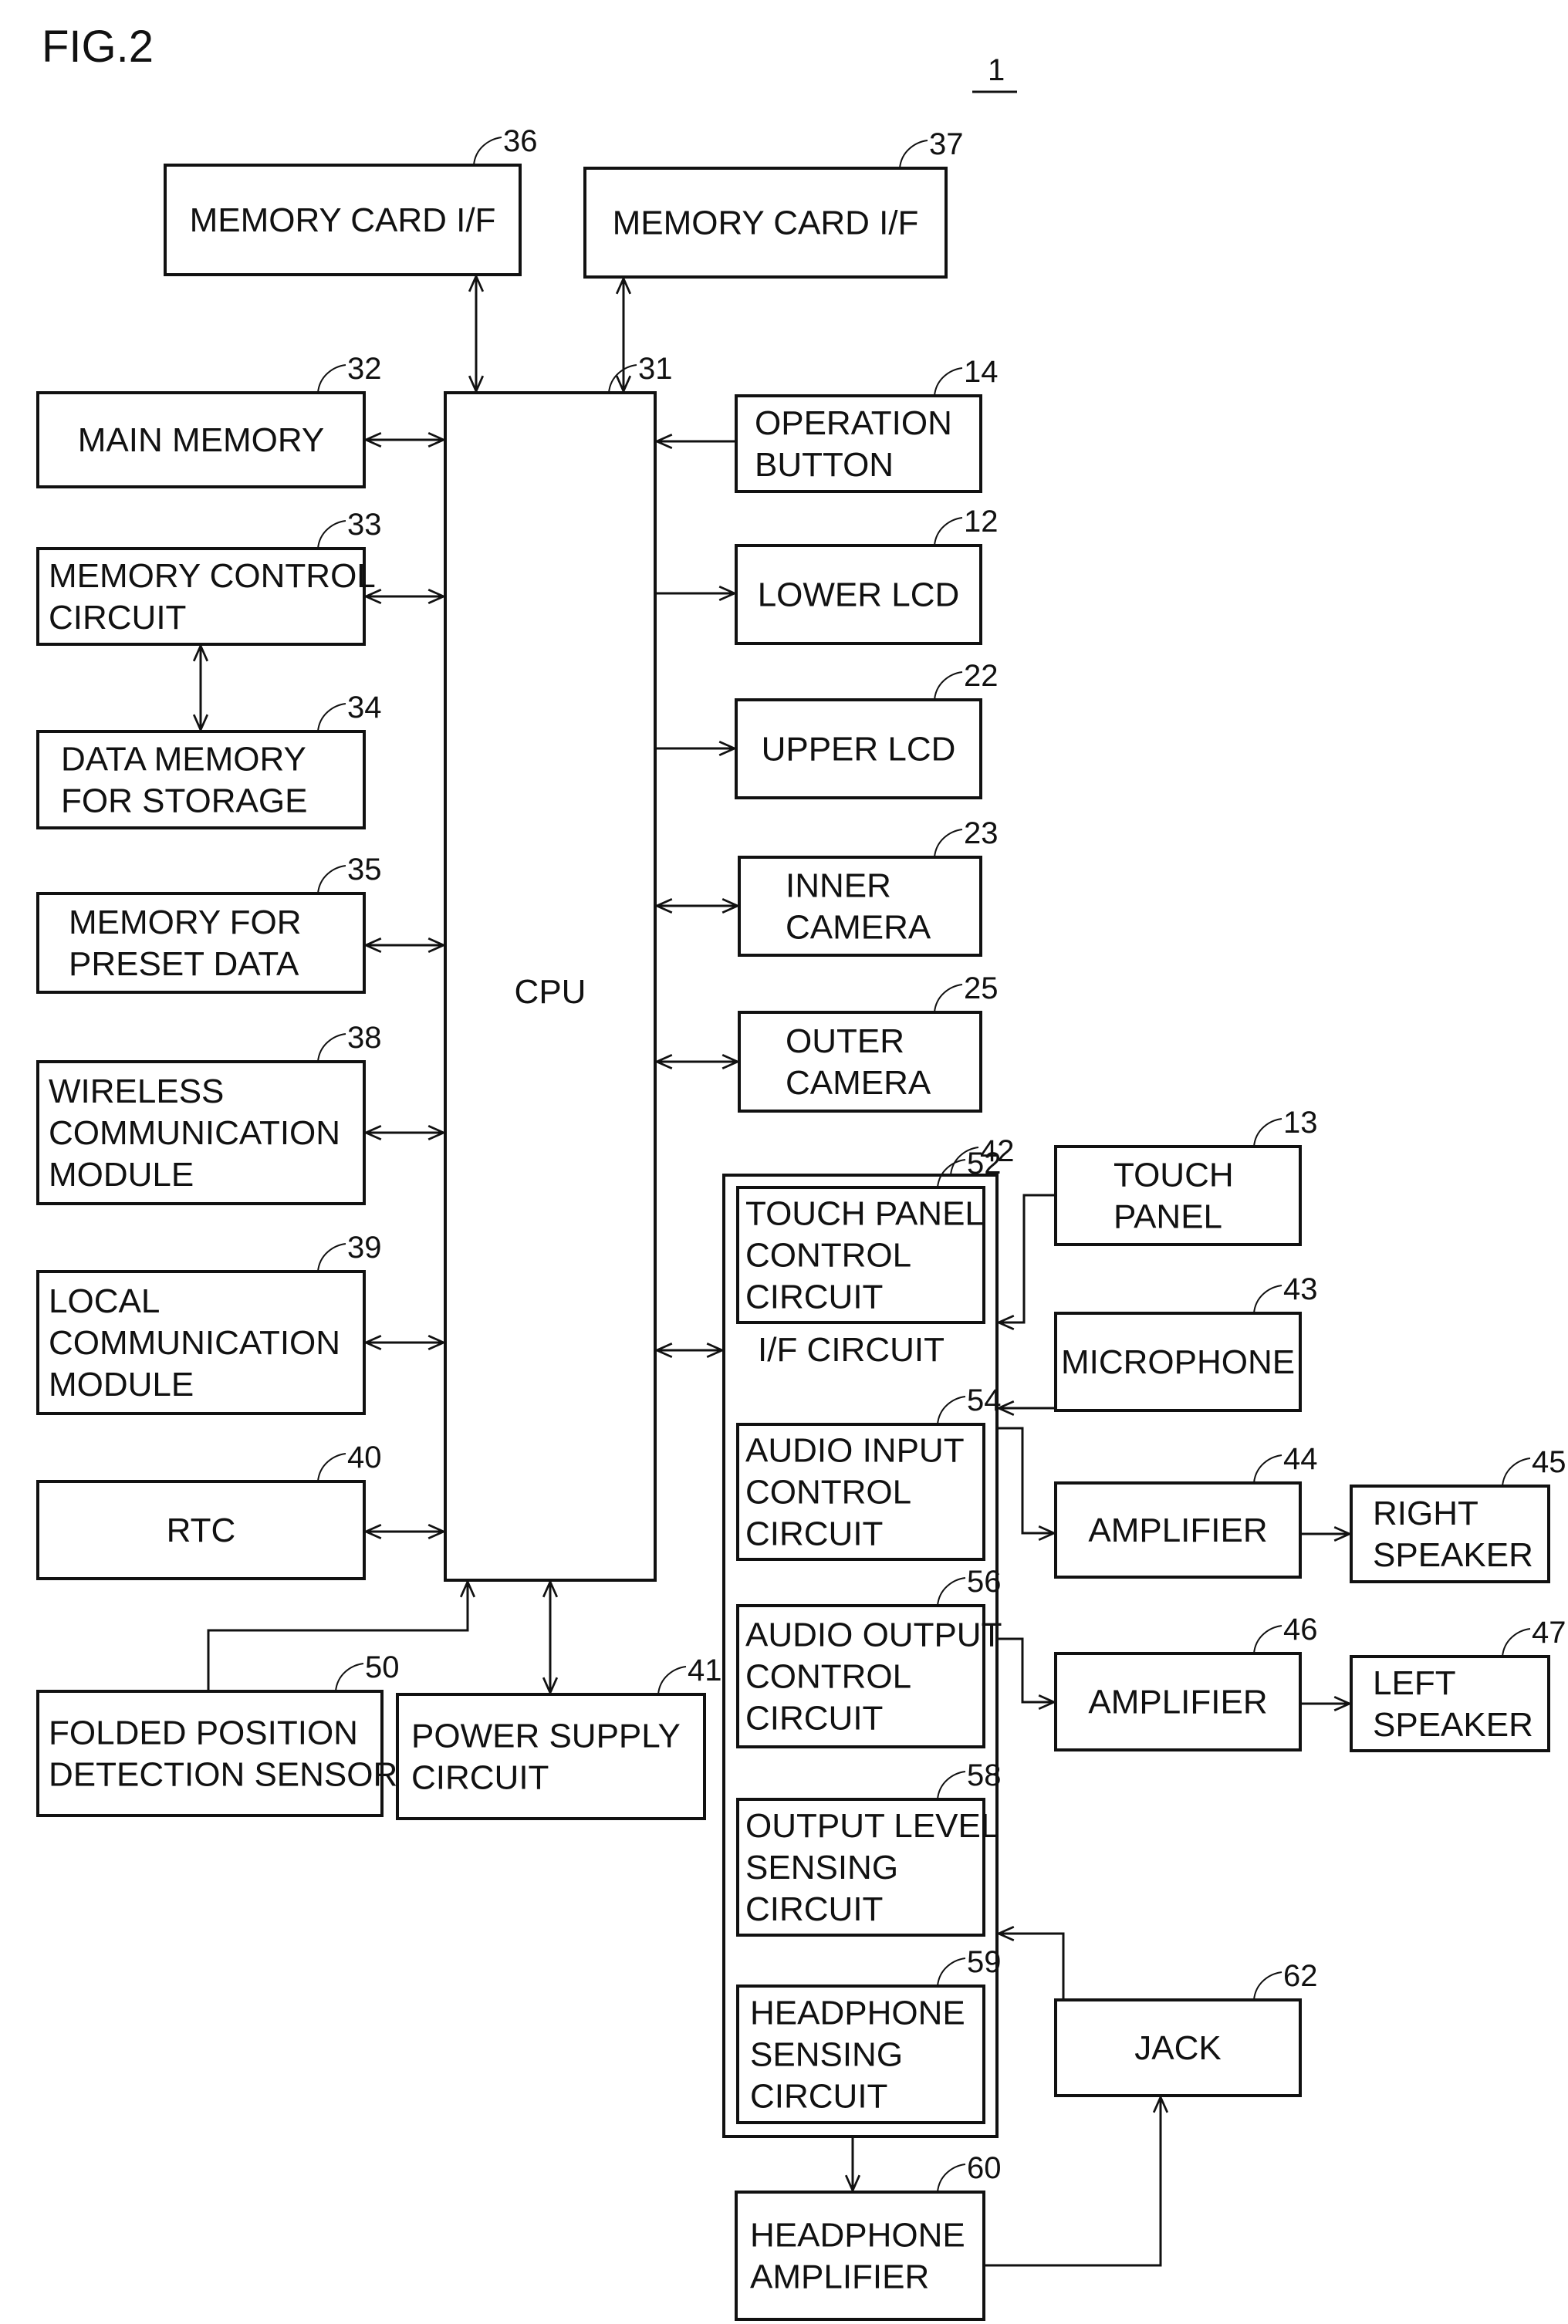 The width and height of the screenshot is (1568, 2324). I want to click on reference-numeral: 39, so click(364, 1248).